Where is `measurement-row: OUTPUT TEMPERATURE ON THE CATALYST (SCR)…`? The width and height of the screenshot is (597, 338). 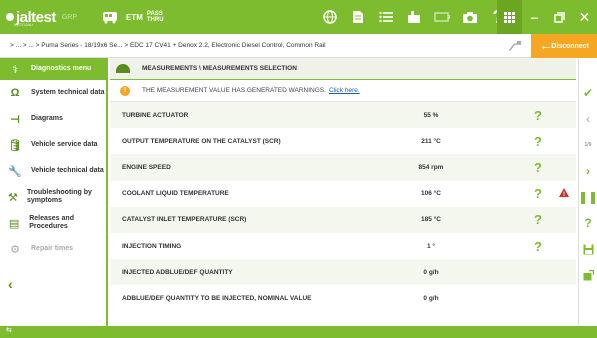
measurement-row: OUTPUT TEMPERATURE ON THE CATALYST (SCR)… is located at coordinates (343, 141).